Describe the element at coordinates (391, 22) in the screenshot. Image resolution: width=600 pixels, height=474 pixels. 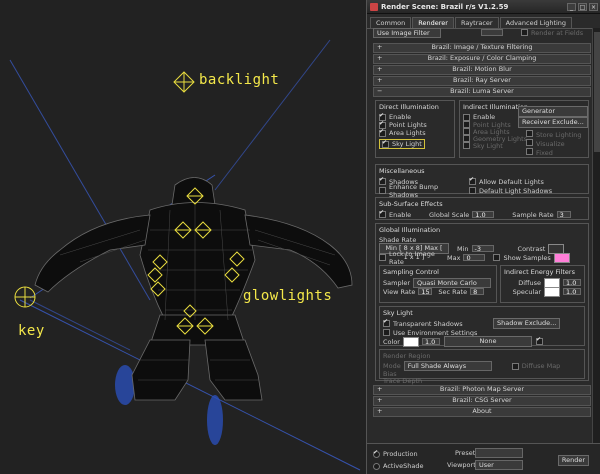
I see `tab-common: Common` at that location.